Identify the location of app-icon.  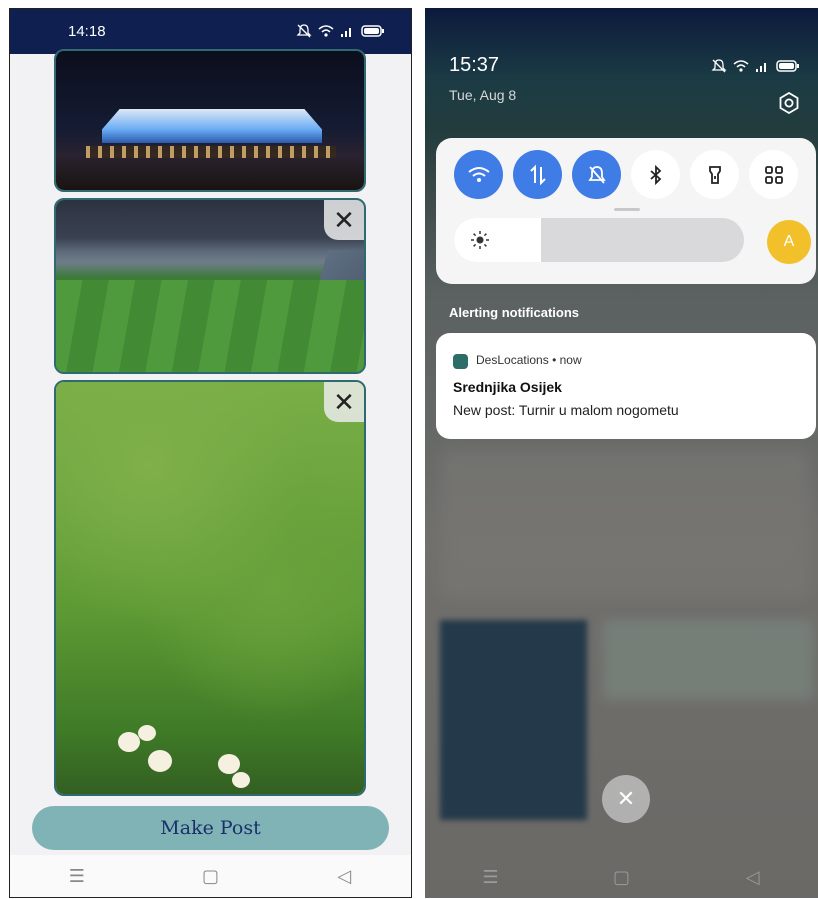
(460, 361).